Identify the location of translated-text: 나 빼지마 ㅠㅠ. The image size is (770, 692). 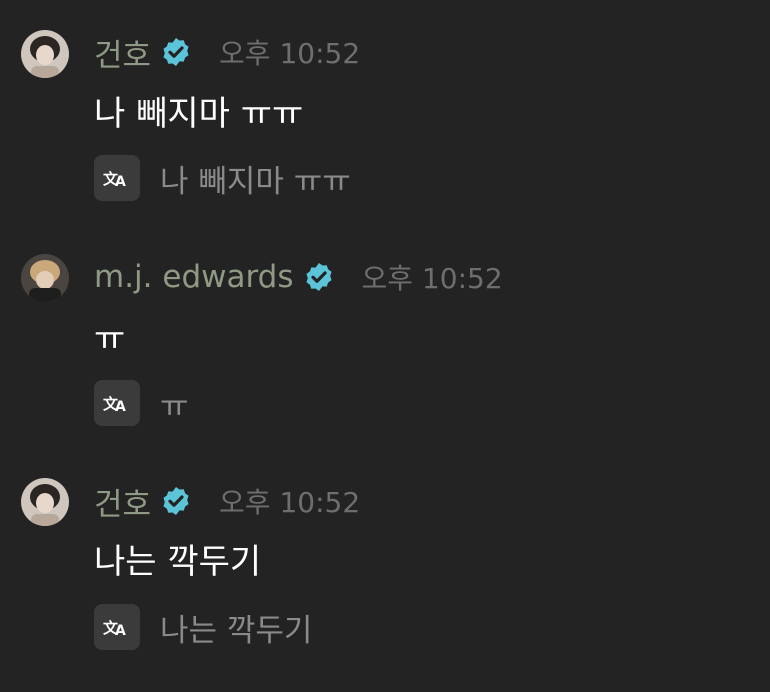
(255, 181).